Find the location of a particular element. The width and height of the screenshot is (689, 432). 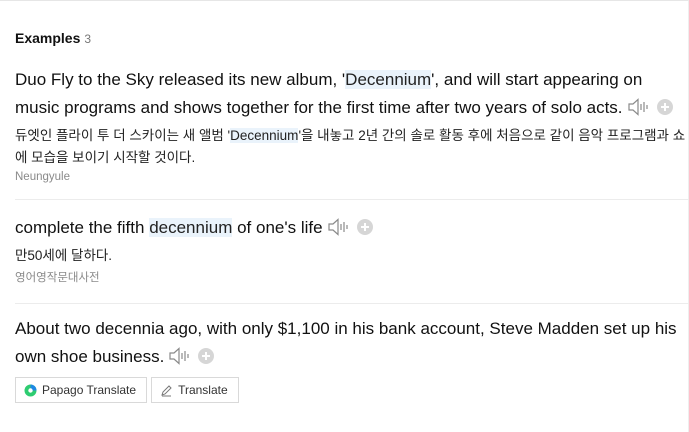

sentence-text: of one's life is located at coordinates (277, 227).